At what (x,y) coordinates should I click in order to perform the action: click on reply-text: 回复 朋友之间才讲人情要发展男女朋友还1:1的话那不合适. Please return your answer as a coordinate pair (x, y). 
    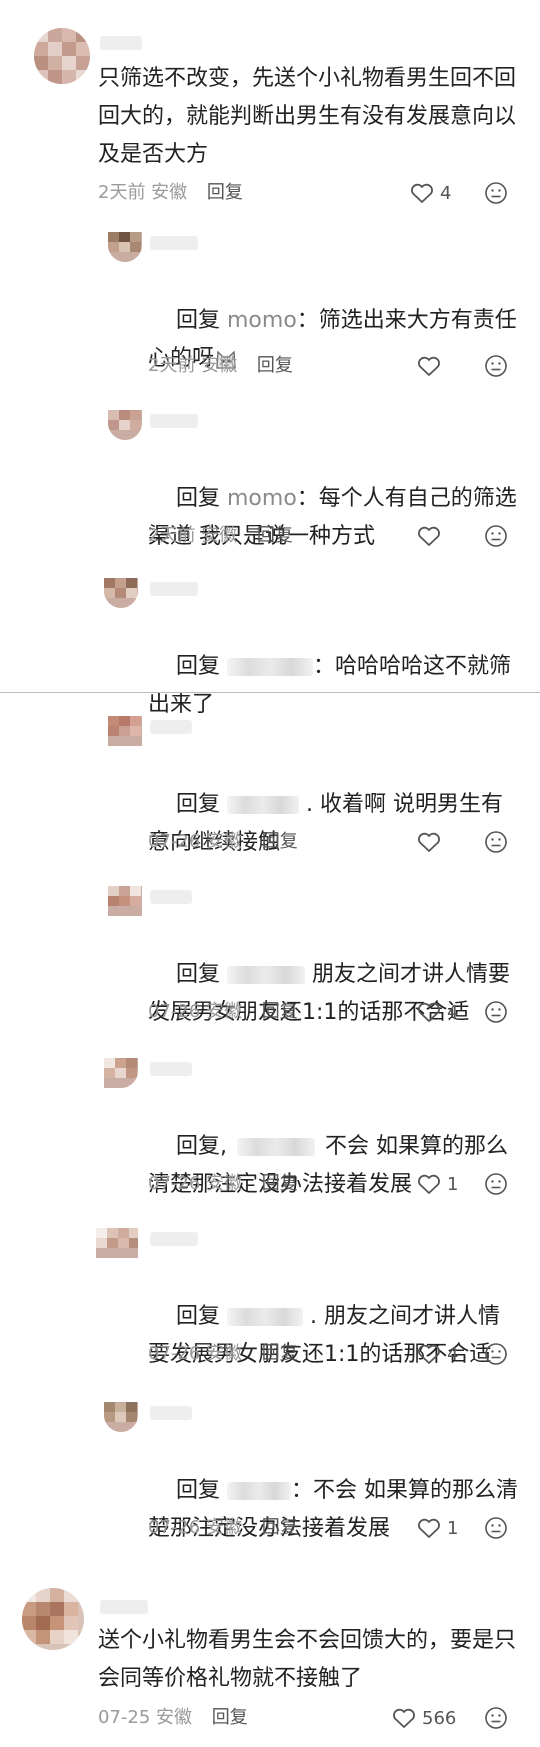
    Looking at the image, I should click on (329, 993).